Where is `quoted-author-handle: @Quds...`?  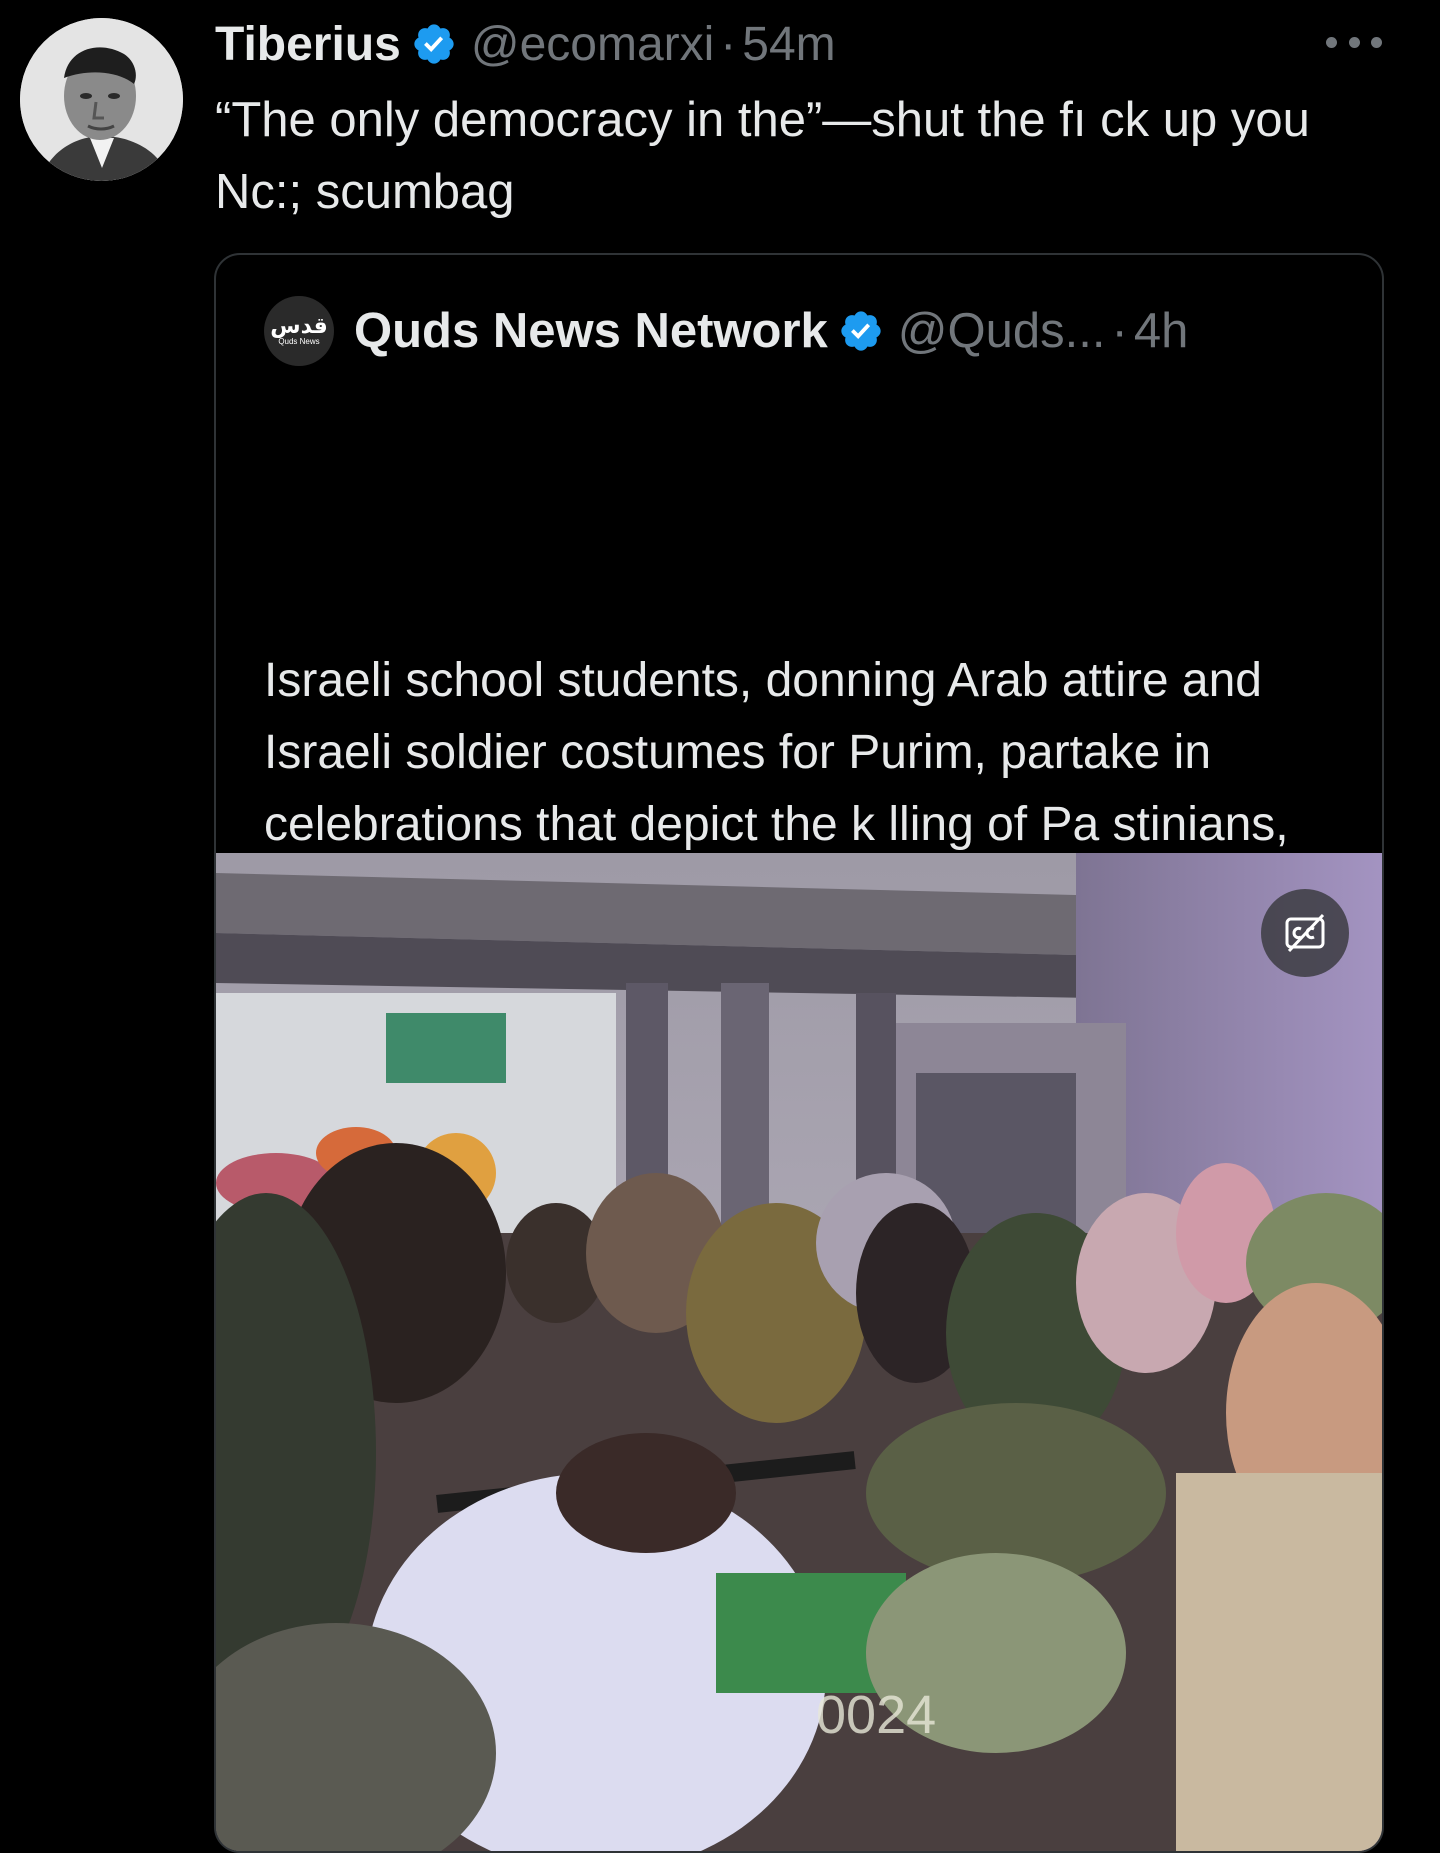 quoted-author-handle: @Quds... is located at coordinates (1002, 331).